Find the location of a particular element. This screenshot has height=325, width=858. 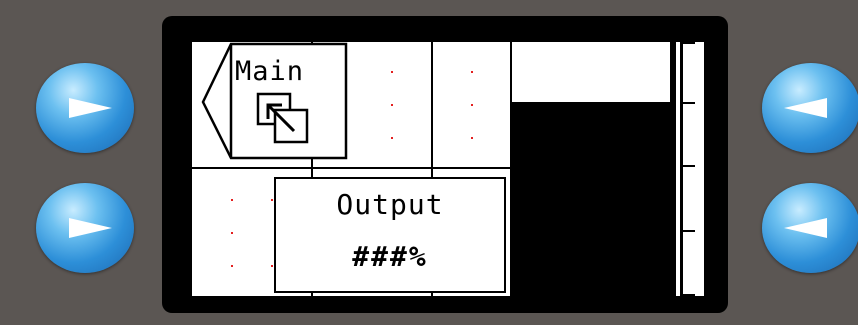

left-bottom-button is located at coordinates (85, 228).